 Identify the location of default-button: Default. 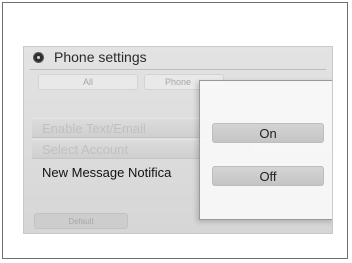
(81, 221).